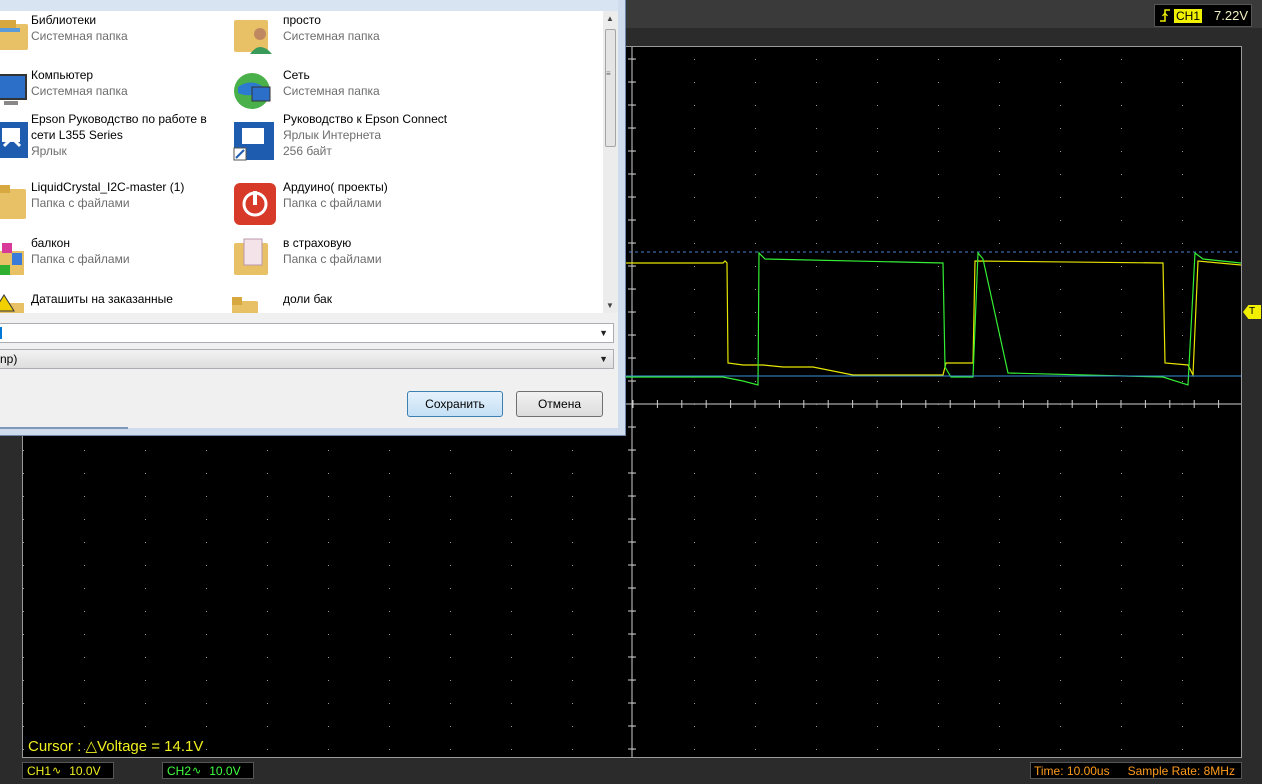 The image size is (1262, 784). What do you see at coordinates (245, 305) in the screenshot?
I see `folder-icon` at bounding box center [245, 305].